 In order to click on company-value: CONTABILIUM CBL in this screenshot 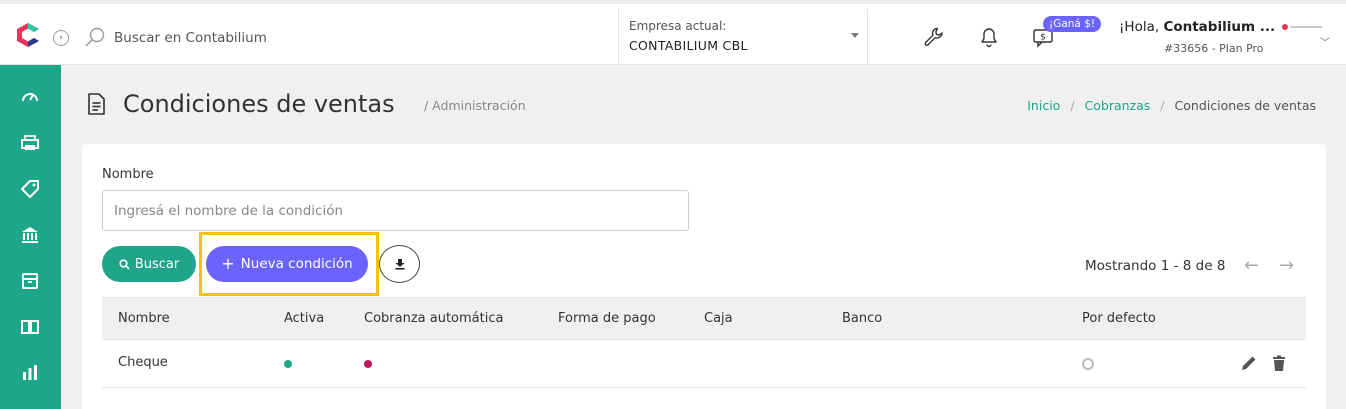, I will do `click(688, 45)`.